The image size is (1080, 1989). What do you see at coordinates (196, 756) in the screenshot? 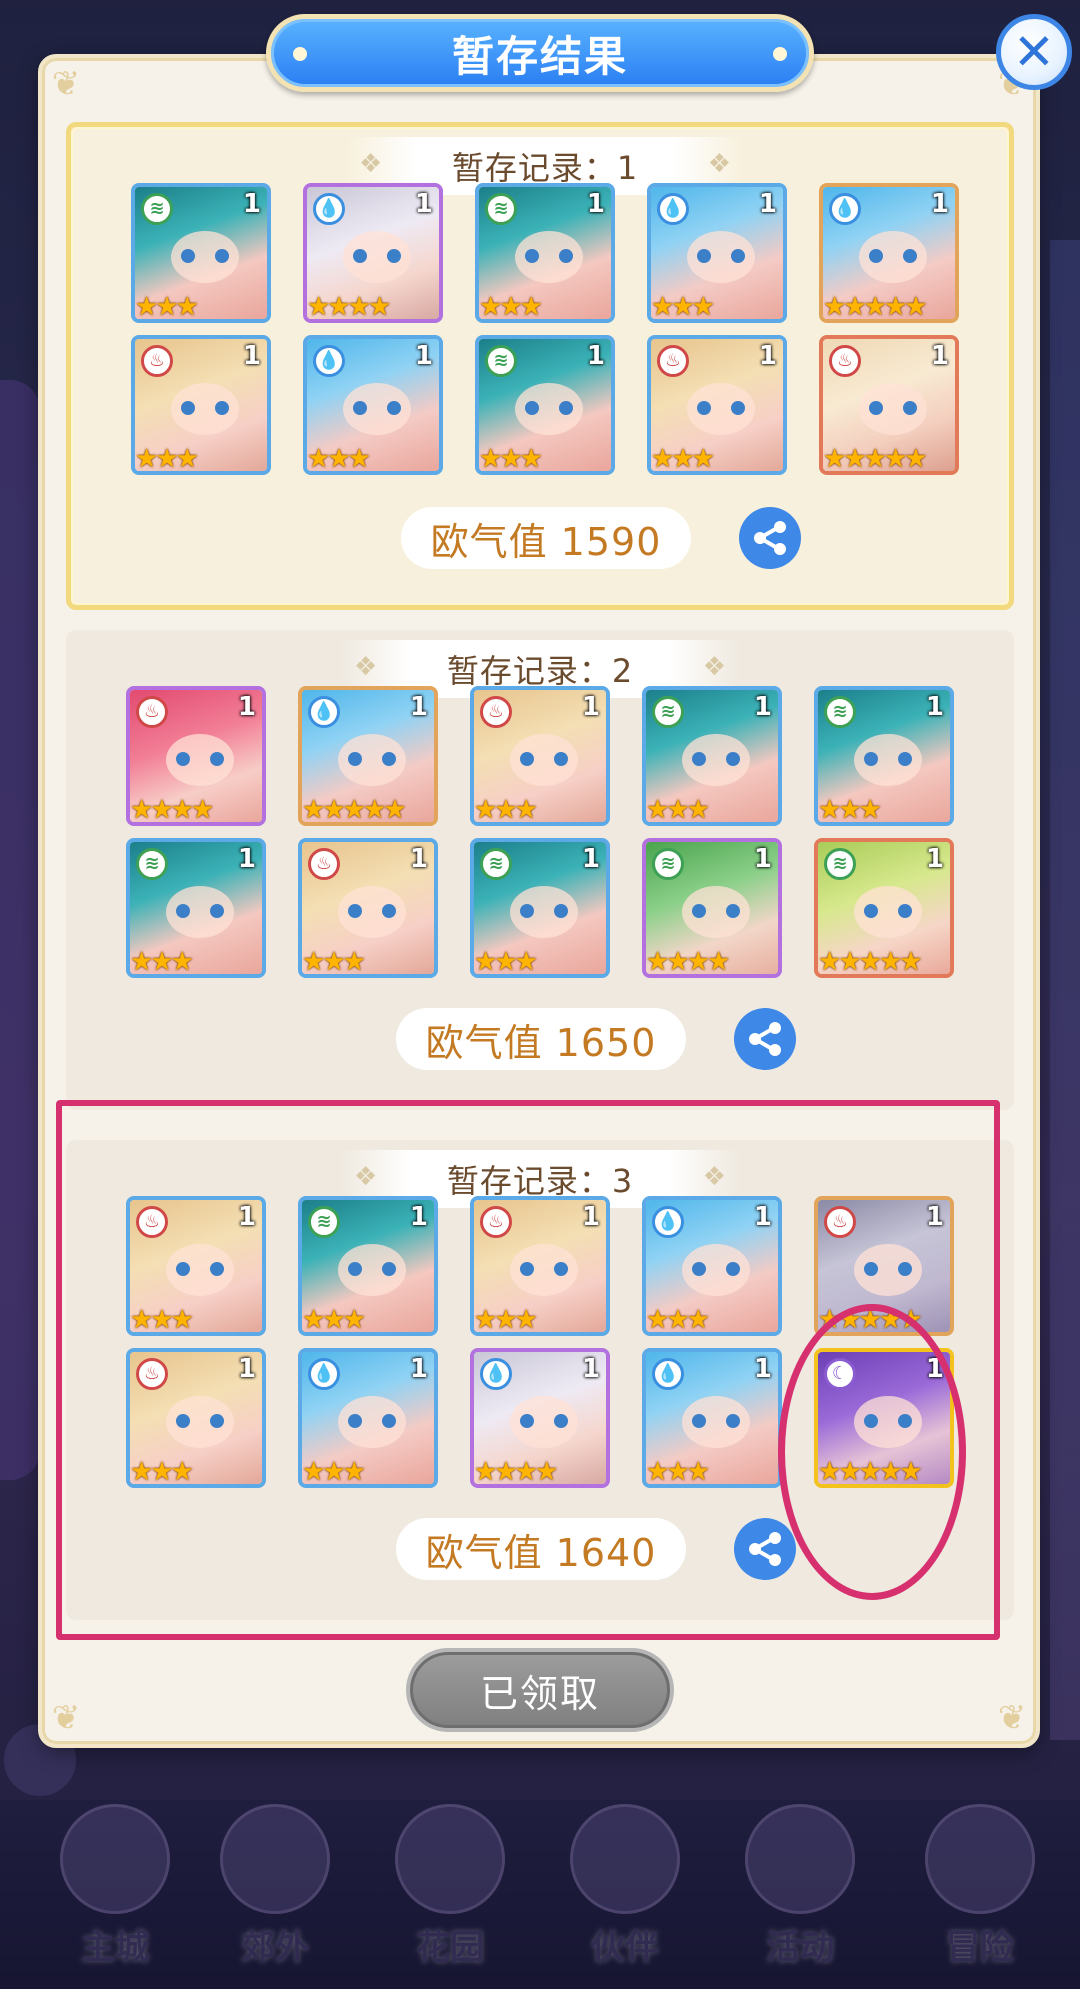
I see `character-card: ♨ 1 ★ ★ ★ ★` at bounding box center [196, 756].